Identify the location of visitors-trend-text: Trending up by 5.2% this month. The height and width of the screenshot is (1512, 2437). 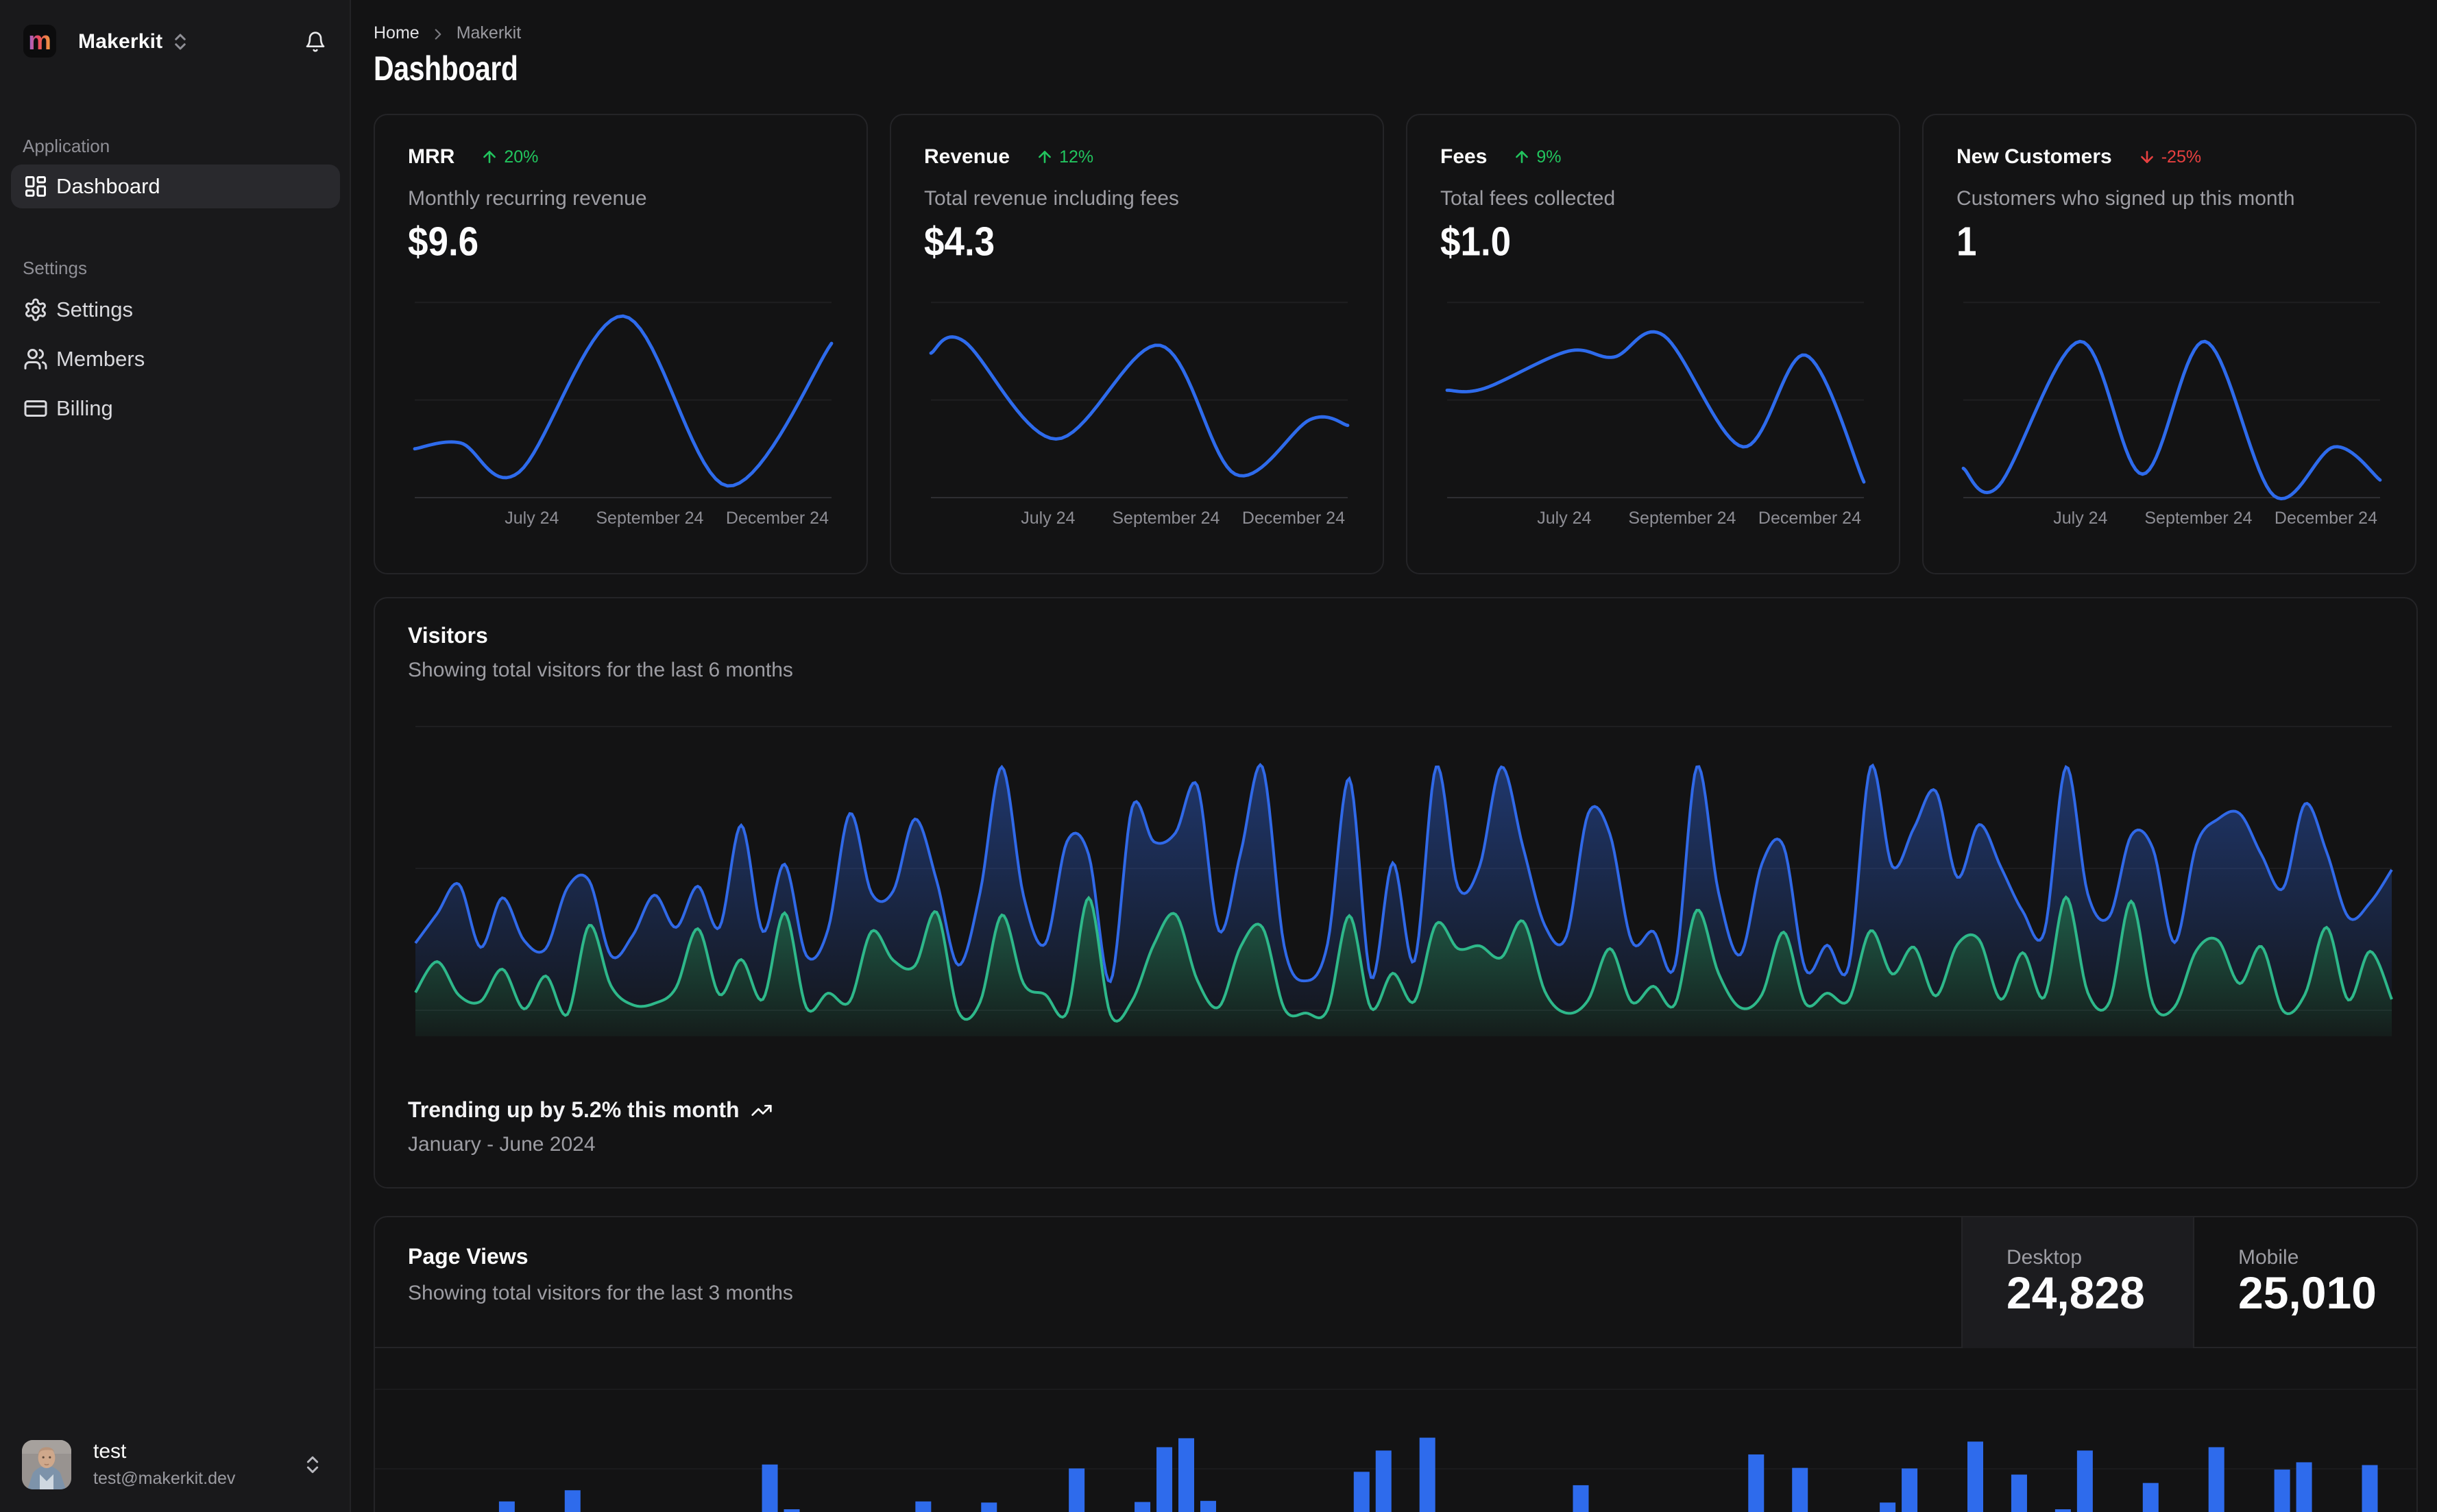
(574, 1110).